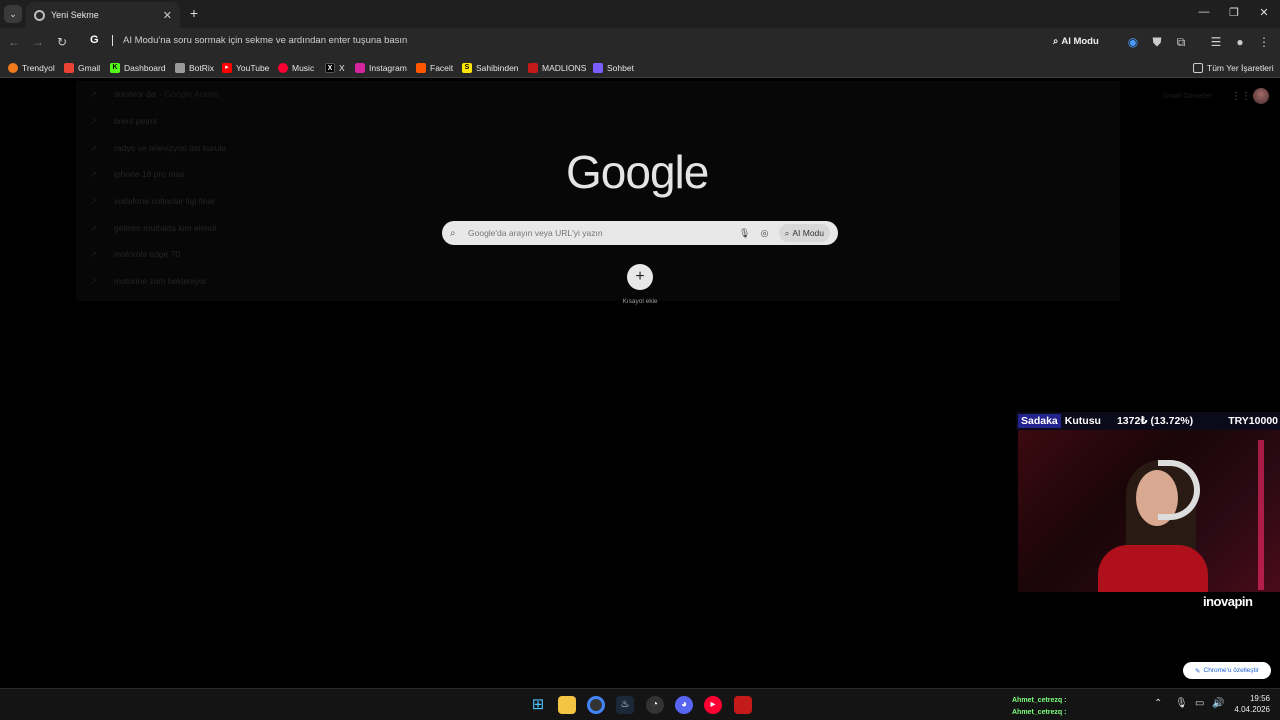  What do you see at coordinates (381, 67) in the screenshot?
I see `bookmark-instagram: Instagram` at bounding box center [381, 67].